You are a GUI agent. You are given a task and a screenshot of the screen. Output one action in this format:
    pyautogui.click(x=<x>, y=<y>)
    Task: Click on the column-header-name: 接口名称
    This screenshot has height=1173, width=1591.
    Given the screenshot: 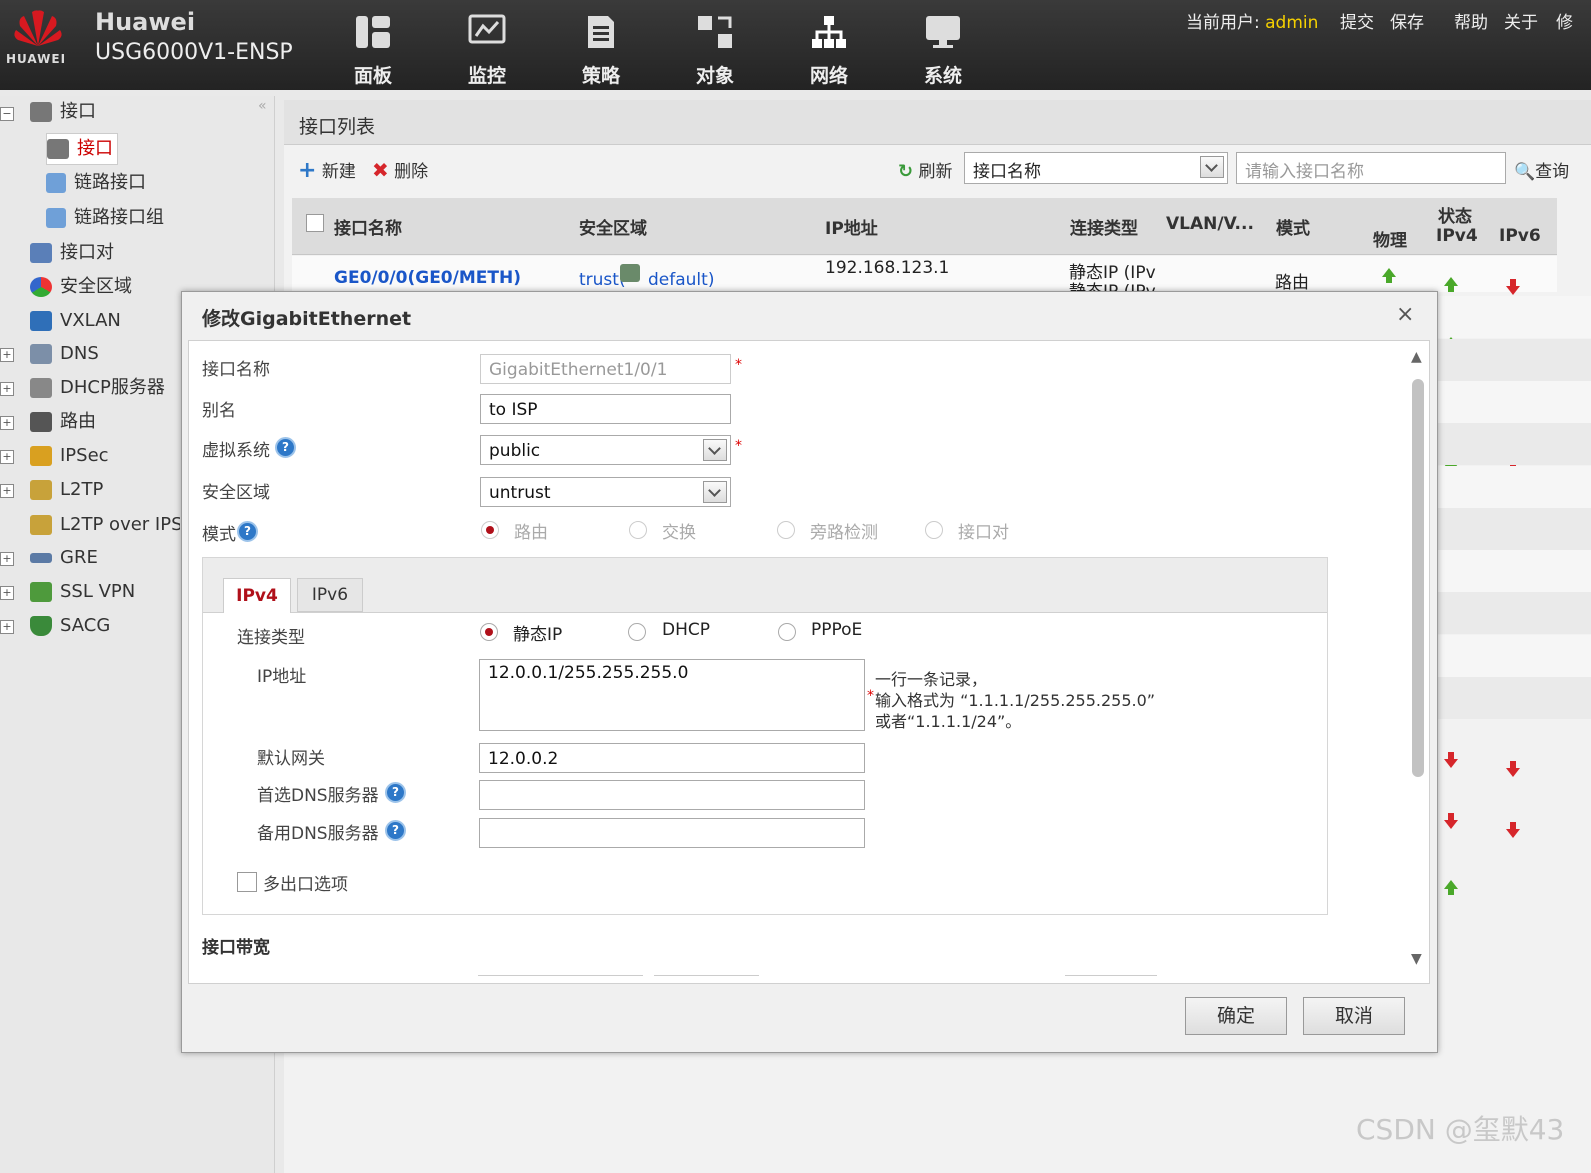 What is the action you would take?
    pyautogui.click(x=368, y=226)
    